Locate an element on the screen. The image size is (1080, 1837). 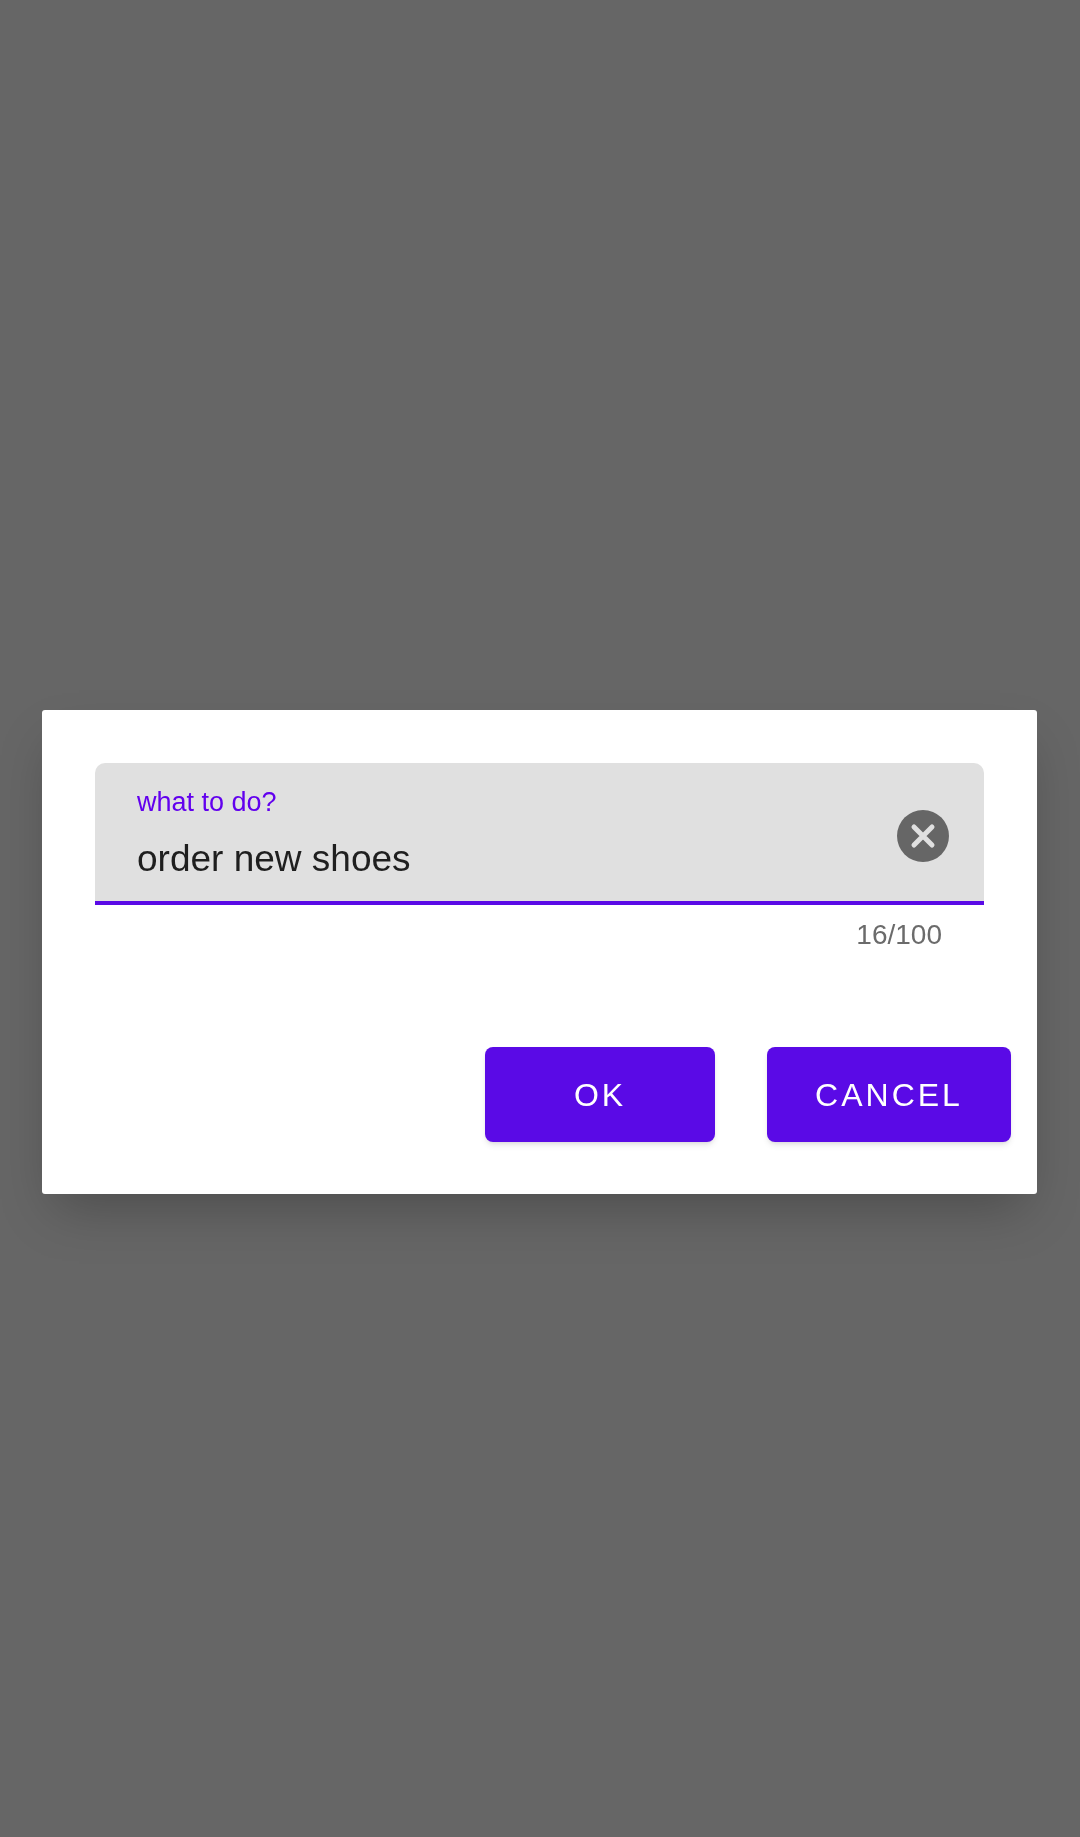
dialog-button: CANCEL is located at coordinates (889, 1094).